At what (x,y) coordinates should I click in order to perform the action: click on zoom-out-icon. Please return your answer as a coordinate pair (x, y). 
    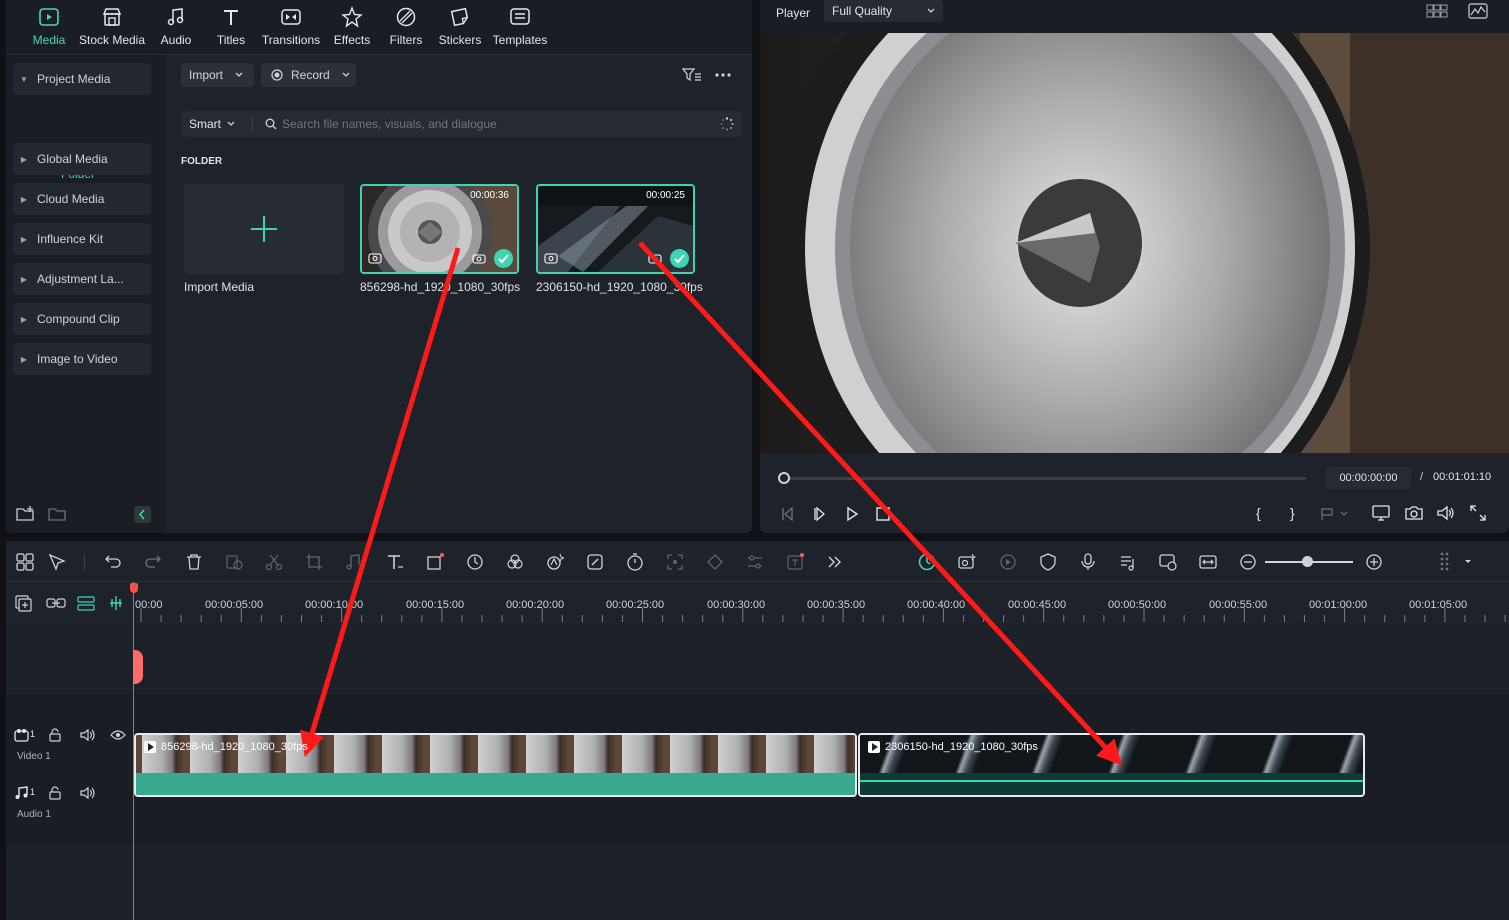
    Looking at the image, I should click on (1248, 562).